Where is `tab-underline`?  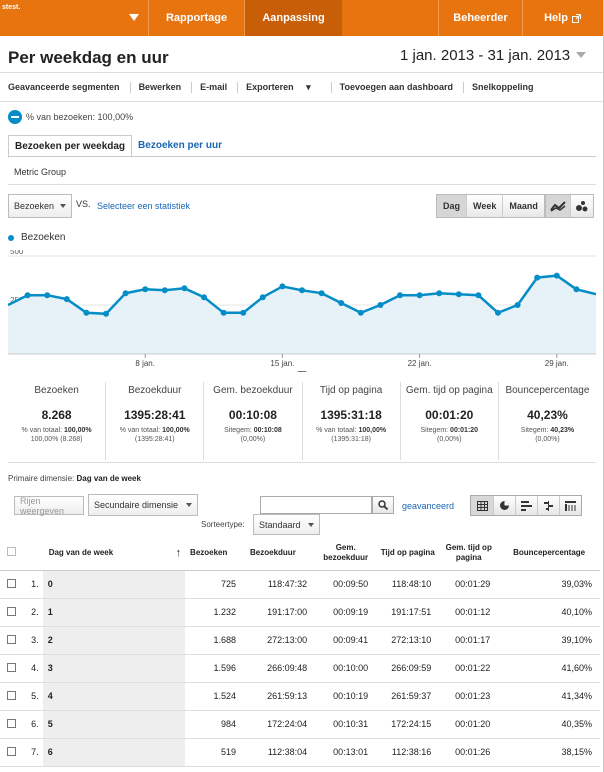 tab-underline is located at coordinates (302, 156).